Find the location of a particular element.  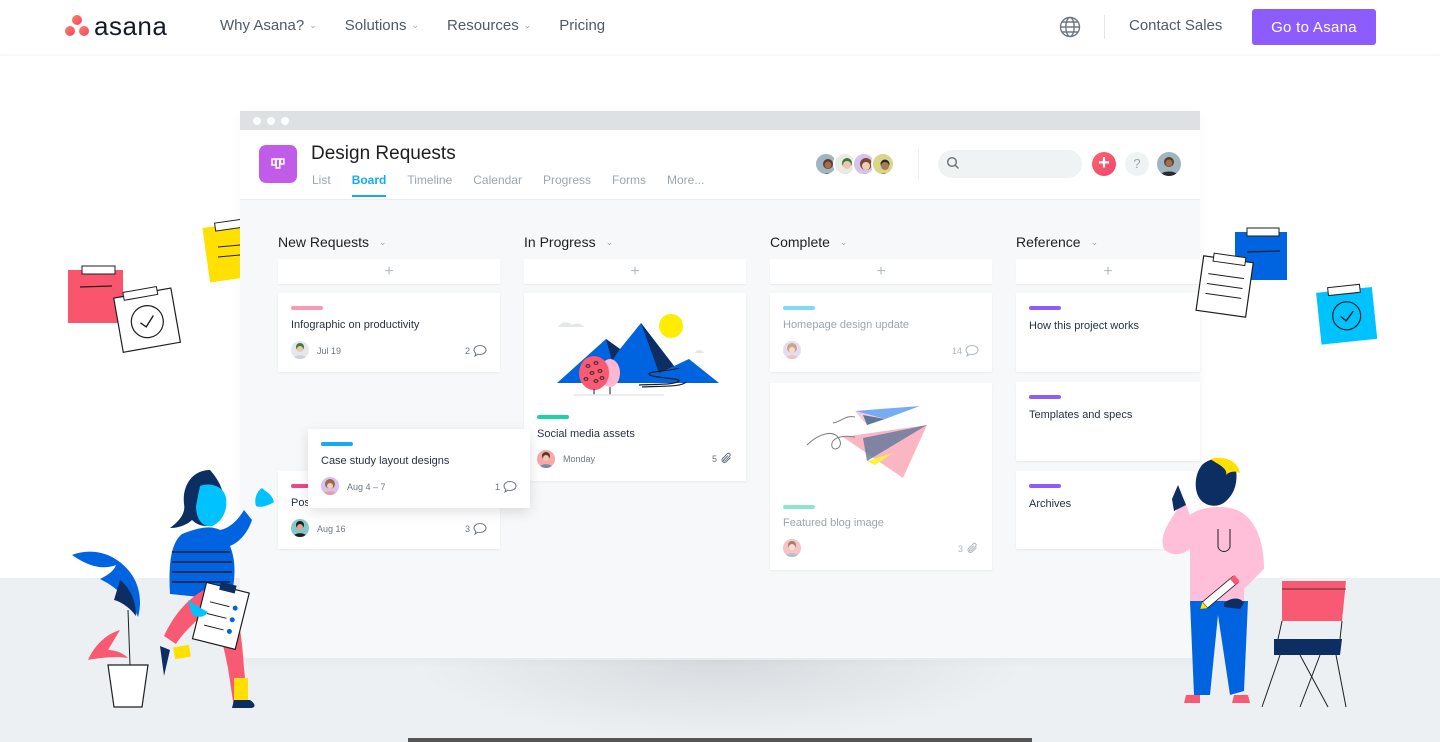

contact-sales-link: Contact Sales is located at coordinates (1175, 25).